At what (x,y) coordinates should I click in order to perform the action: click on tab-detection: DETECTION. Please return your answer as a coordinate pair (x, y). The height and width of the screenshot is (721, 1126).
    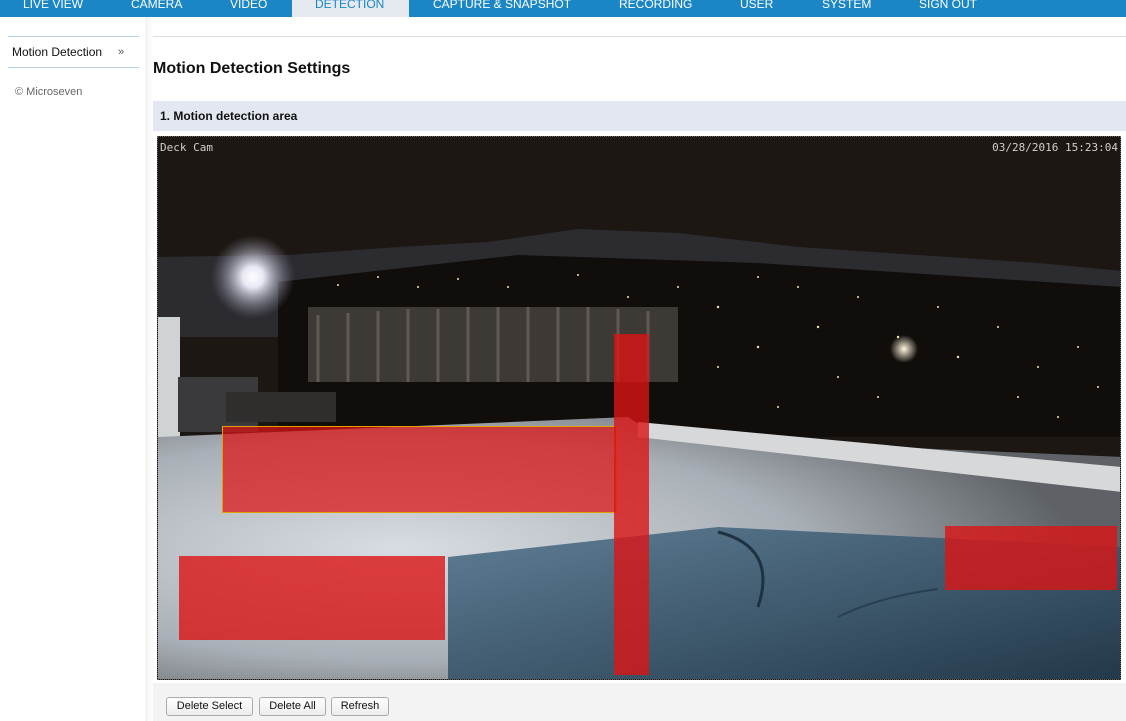
    Looking at the image, I should click on (350, 8).